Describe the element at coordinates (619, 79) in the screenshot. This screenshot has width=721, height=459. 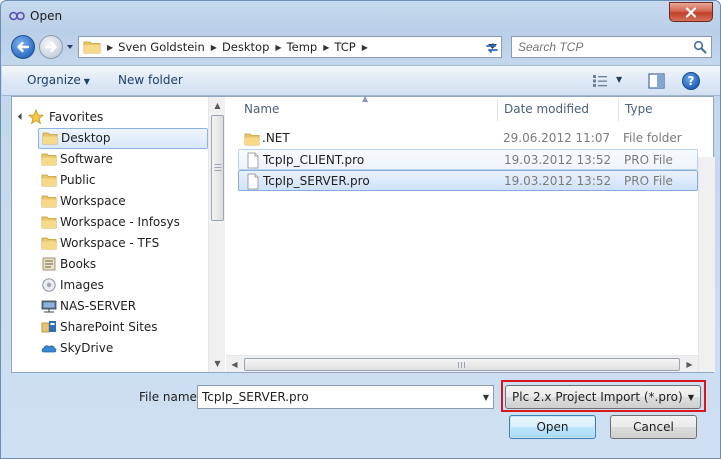
I see `view-options-chevron-icon: ▼` at that location.